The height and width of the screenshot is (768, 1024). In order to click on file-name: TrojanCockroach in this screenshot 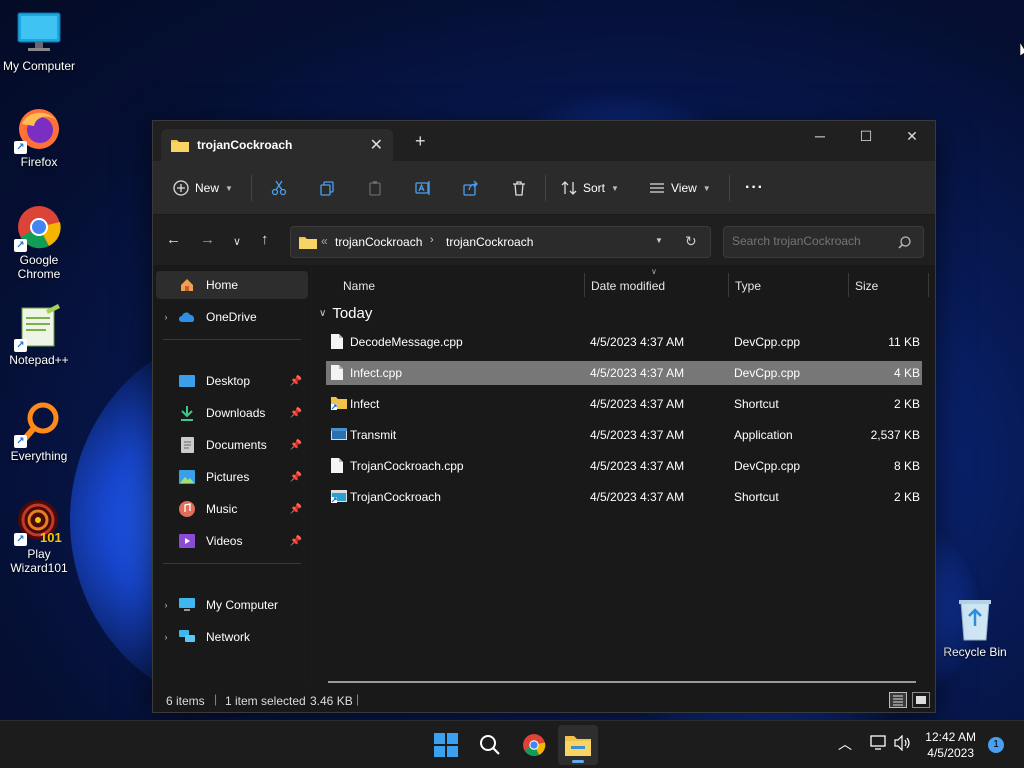, I will do `click(395, 497)`.